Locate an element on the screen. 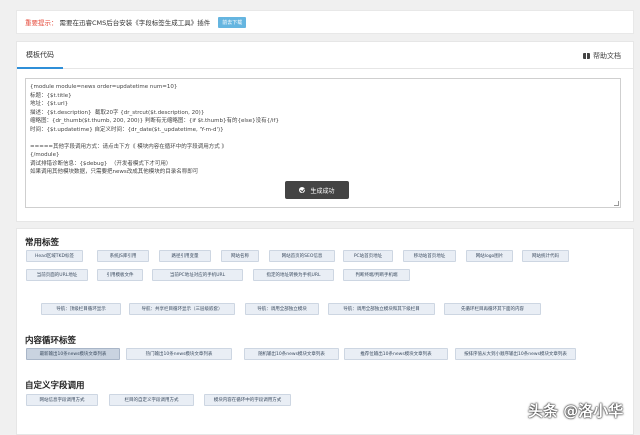  code-line: 地址：{$t.url} is located at coordinates (49, 104).